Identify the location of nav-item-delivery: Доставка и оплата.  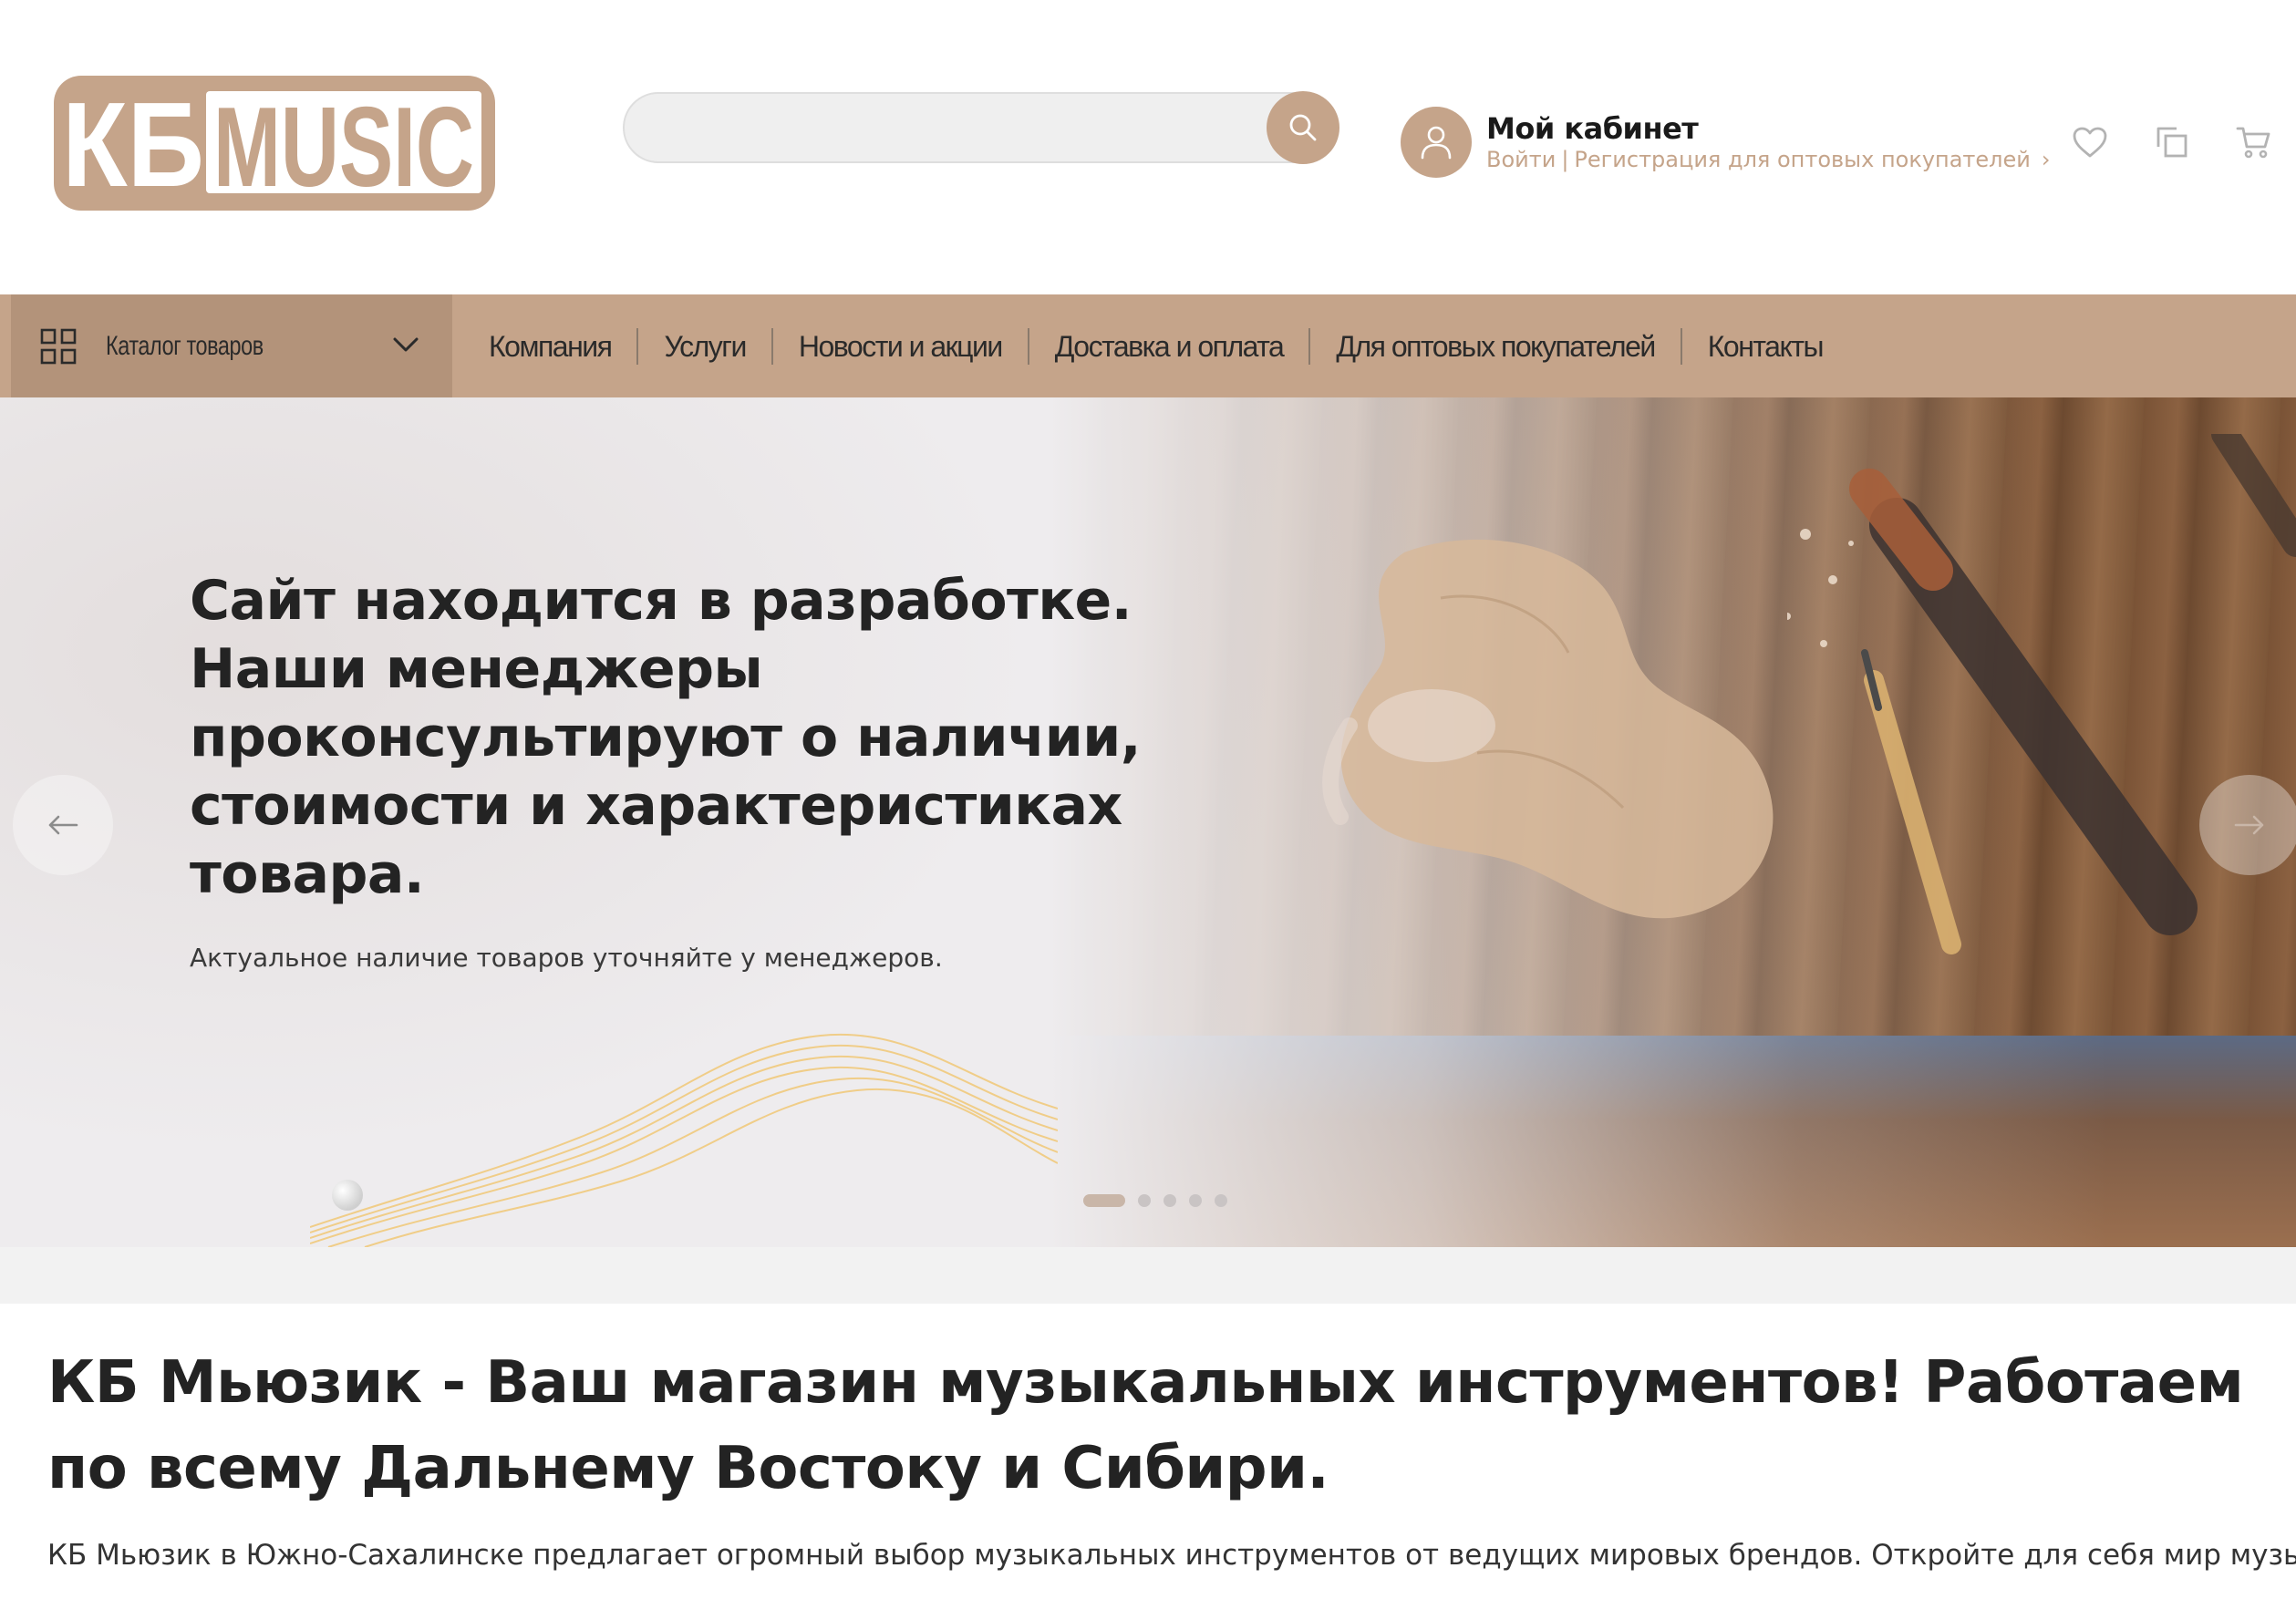
(1168, 346).